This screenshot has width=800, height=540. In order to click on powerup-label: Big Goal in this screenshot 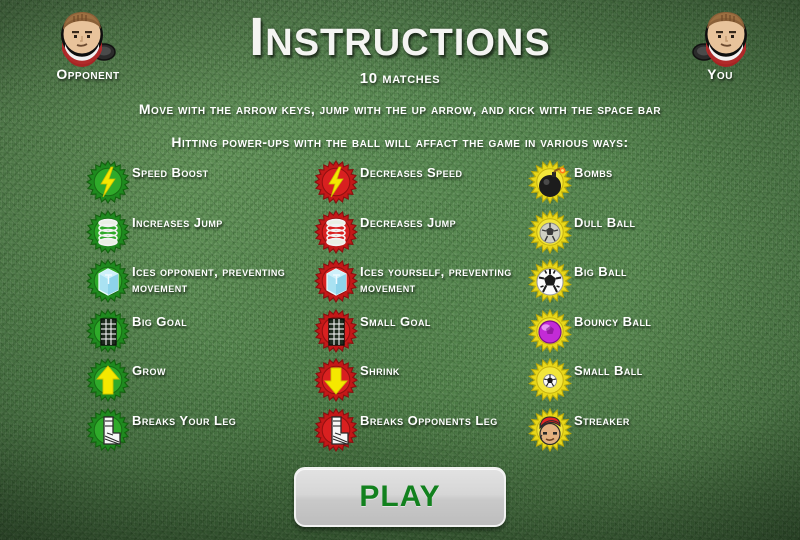, I will do `click(160, 321)`.